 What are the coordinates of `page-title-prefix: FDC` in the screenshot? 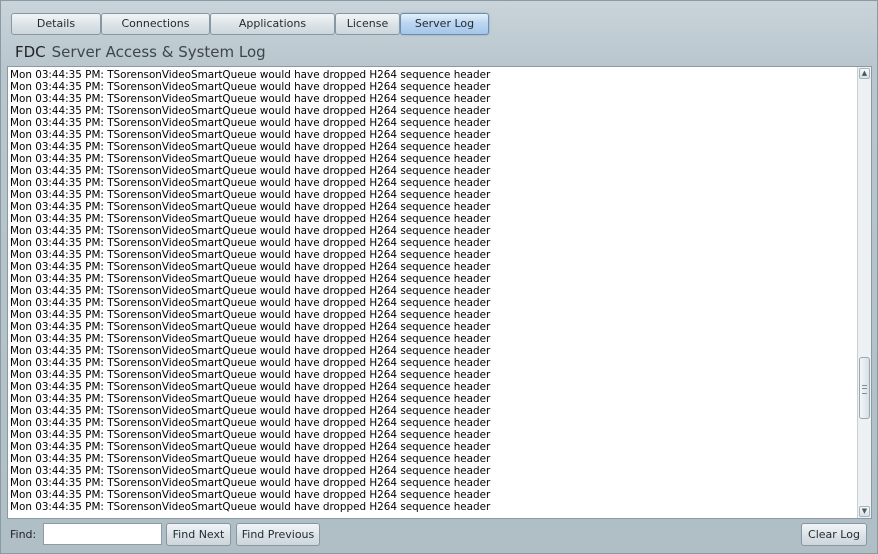 It's located at (30, 52).